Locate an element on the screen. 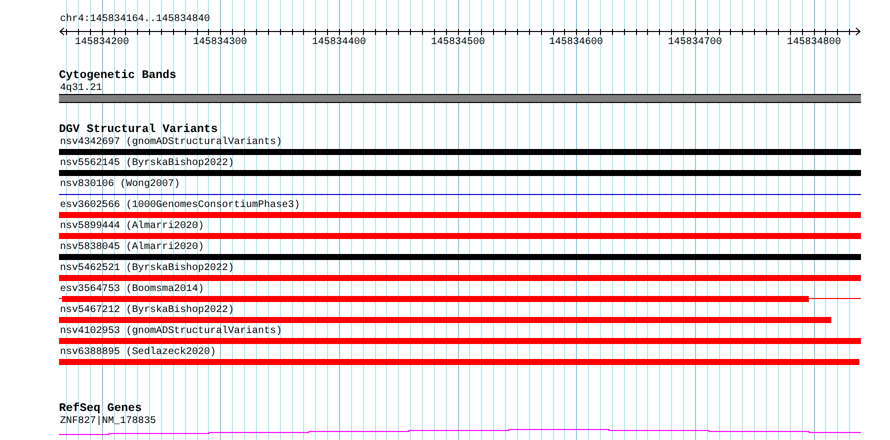  feature-label: nsv5562145 (ByrskaBishop2022) is located at coordinates (146, 163).